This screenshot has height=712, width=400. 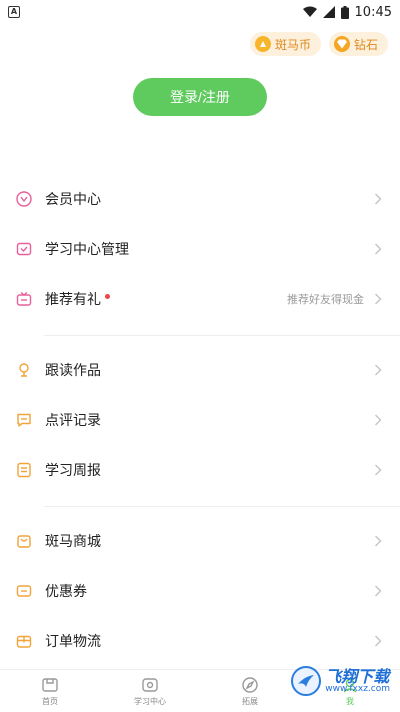 What do you see at coordinates (73, 200) in the screenshot?
I see `menu-item-label: 会员中心` at bounding box center [73, 200].